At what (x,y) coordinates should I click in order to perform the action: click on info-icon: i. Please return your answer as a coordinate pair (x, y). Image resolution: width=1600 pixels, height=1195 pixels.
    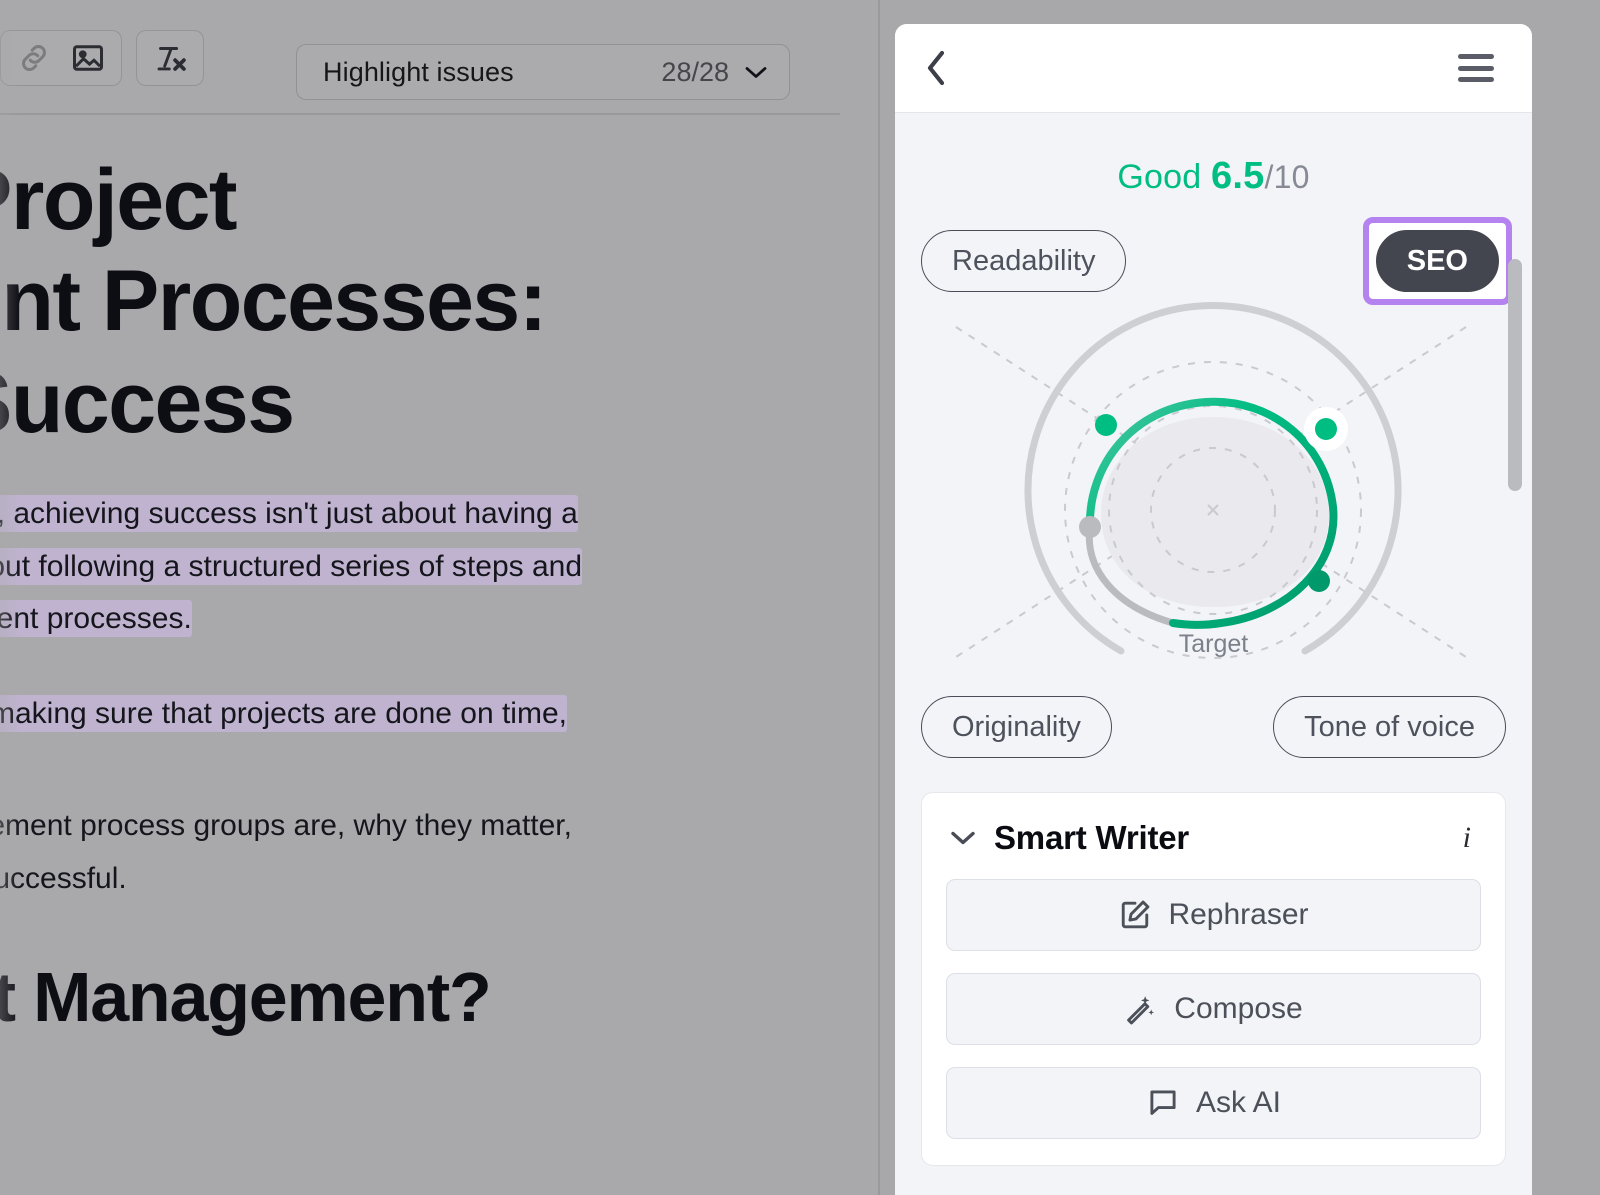
    Looking at the image, I should click on (1470, 838).